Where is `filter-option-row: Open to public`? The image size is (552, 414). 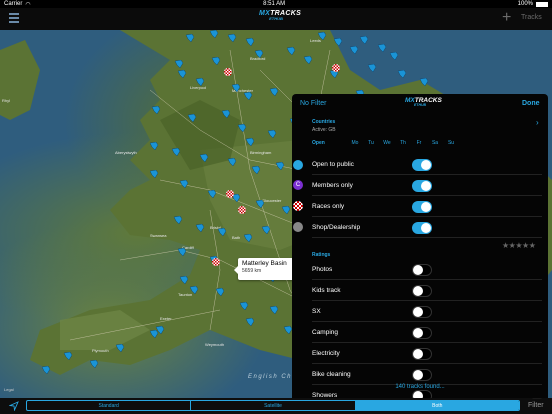
filter-option-row: Open to public is located at coordinates (427, 165).